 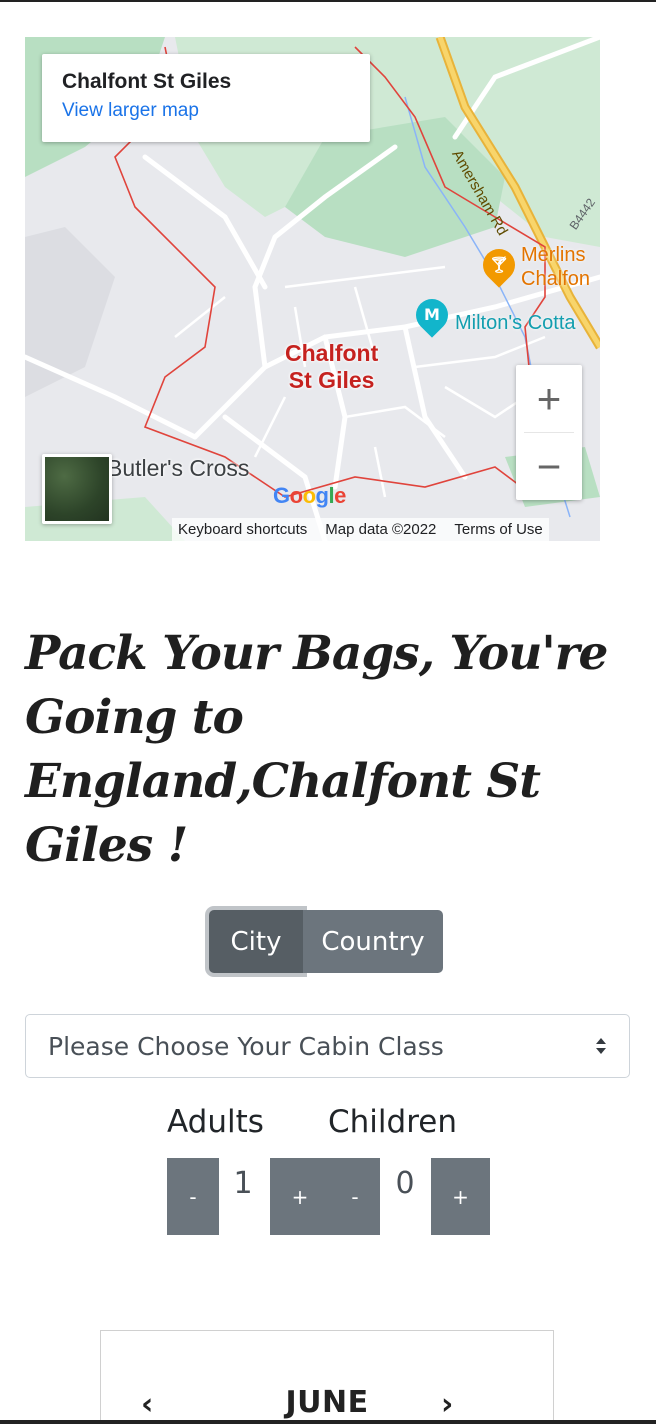 I want to click on city-option-button: City, so click(x=256, y=941).